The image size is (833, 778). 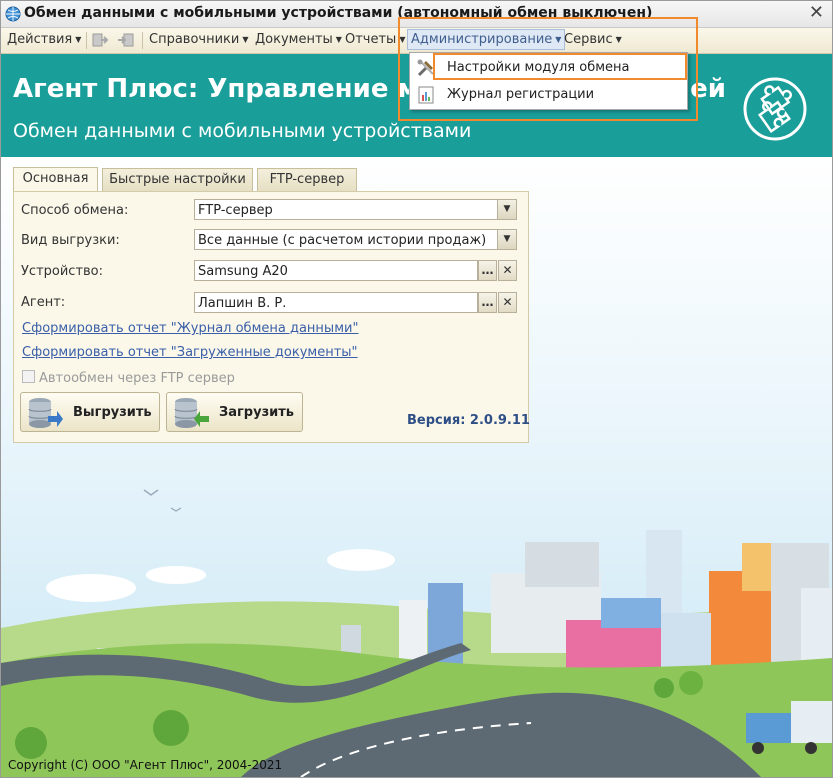 I want to click on download-button: Загрузить, so click(x=234, y=412).